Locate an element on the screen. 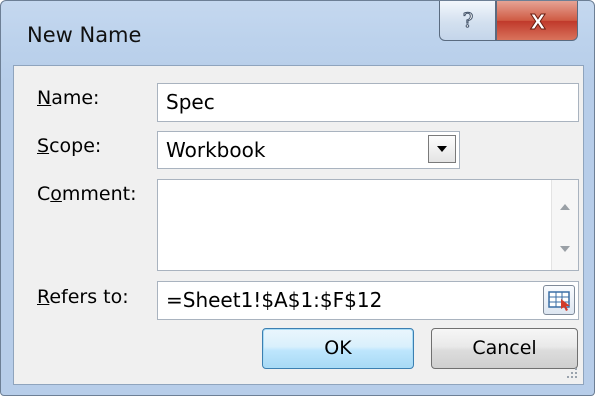  ok-button: OK is located at coordinates (338, 348).